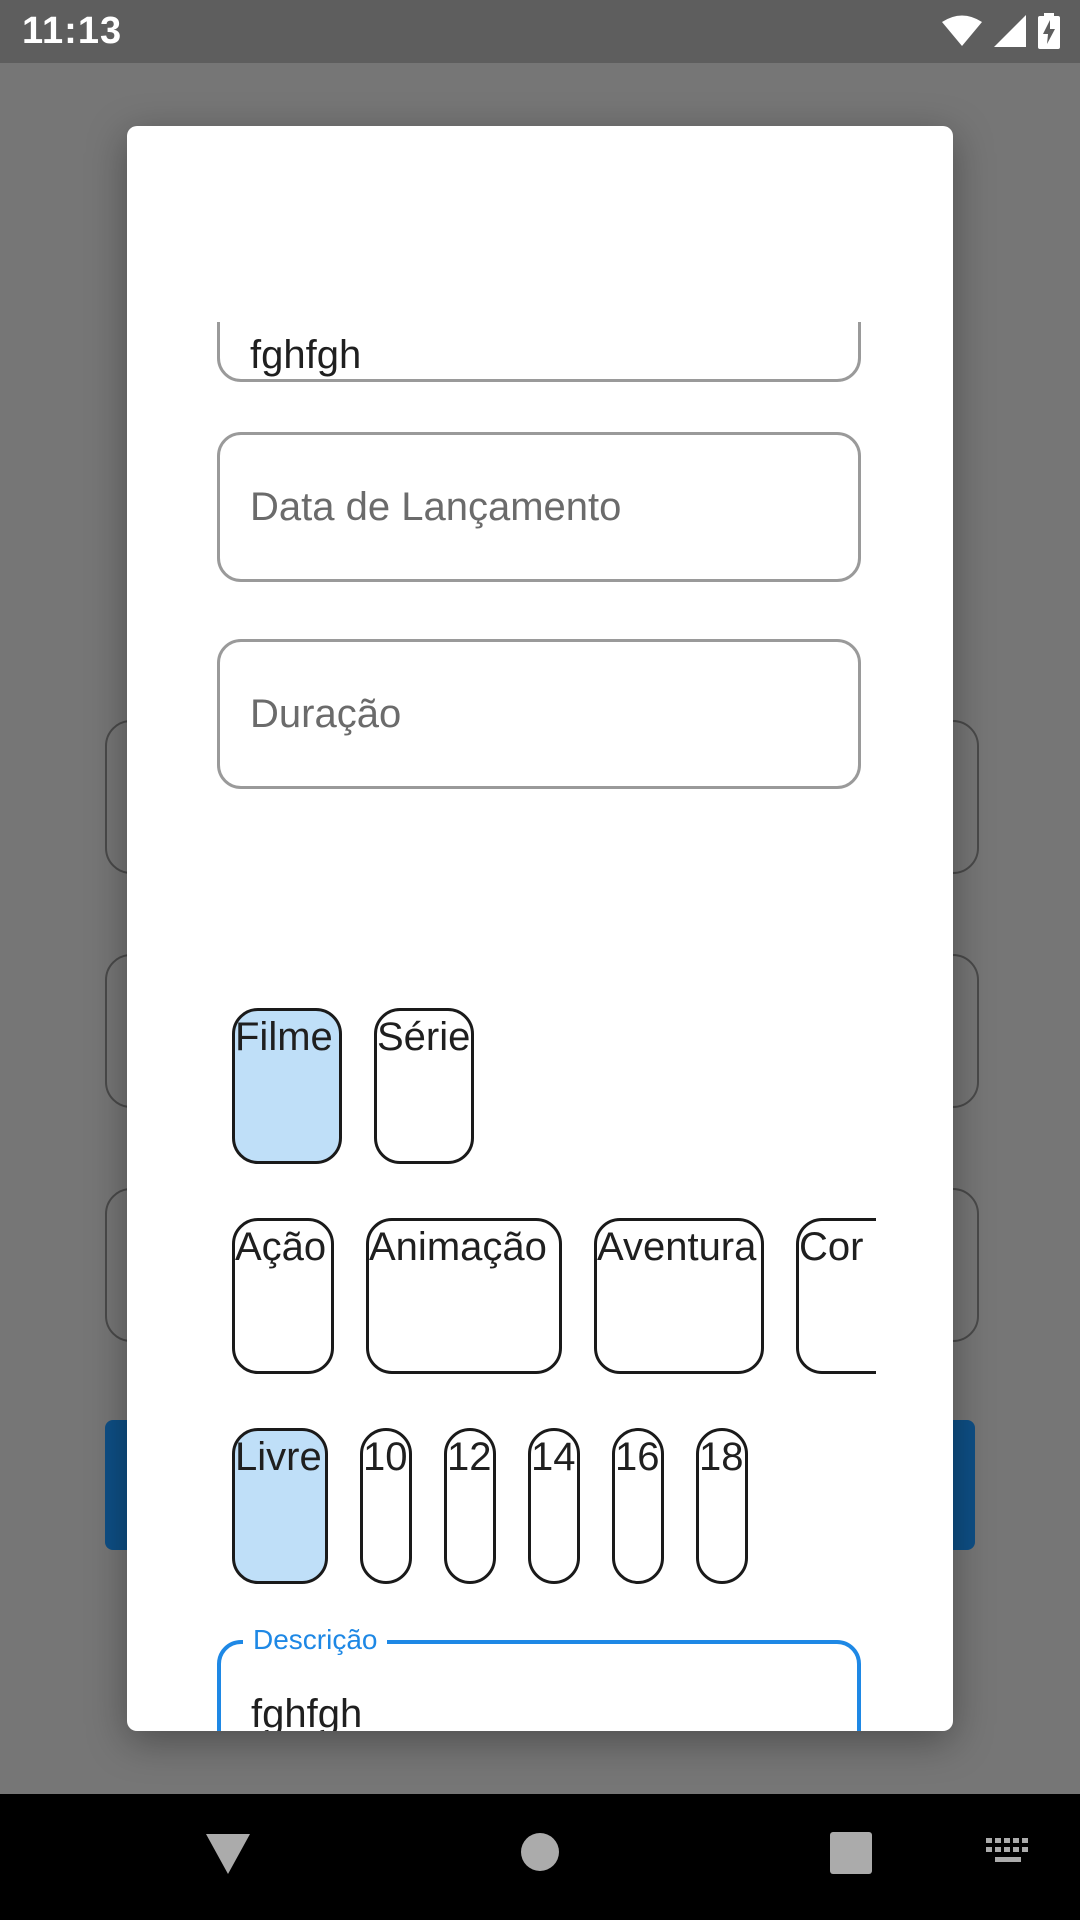 This screenshot has height=1920, width=1080. I want to click on chip-label: Ação, so click(281, 1247).